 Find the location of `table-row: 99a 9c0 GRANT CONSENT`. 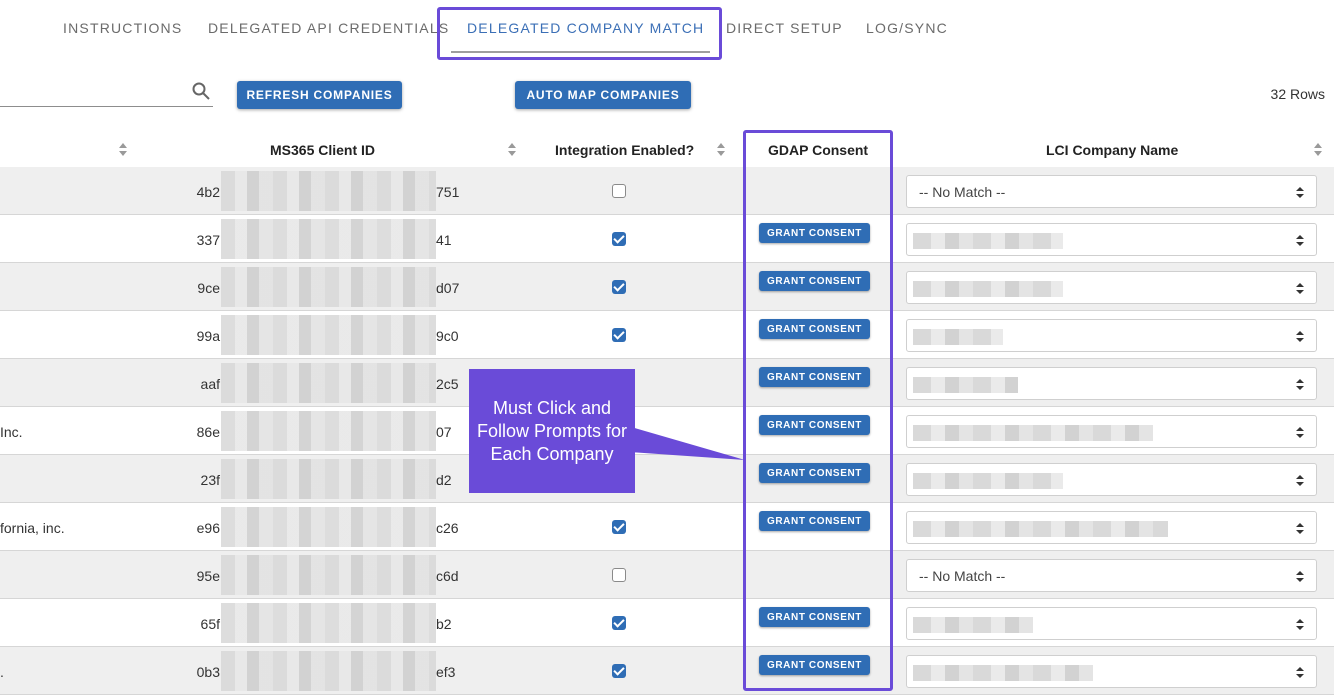

table-row: 99a 9c0 GRANT CONSENT is located at coordinates (667, 335).